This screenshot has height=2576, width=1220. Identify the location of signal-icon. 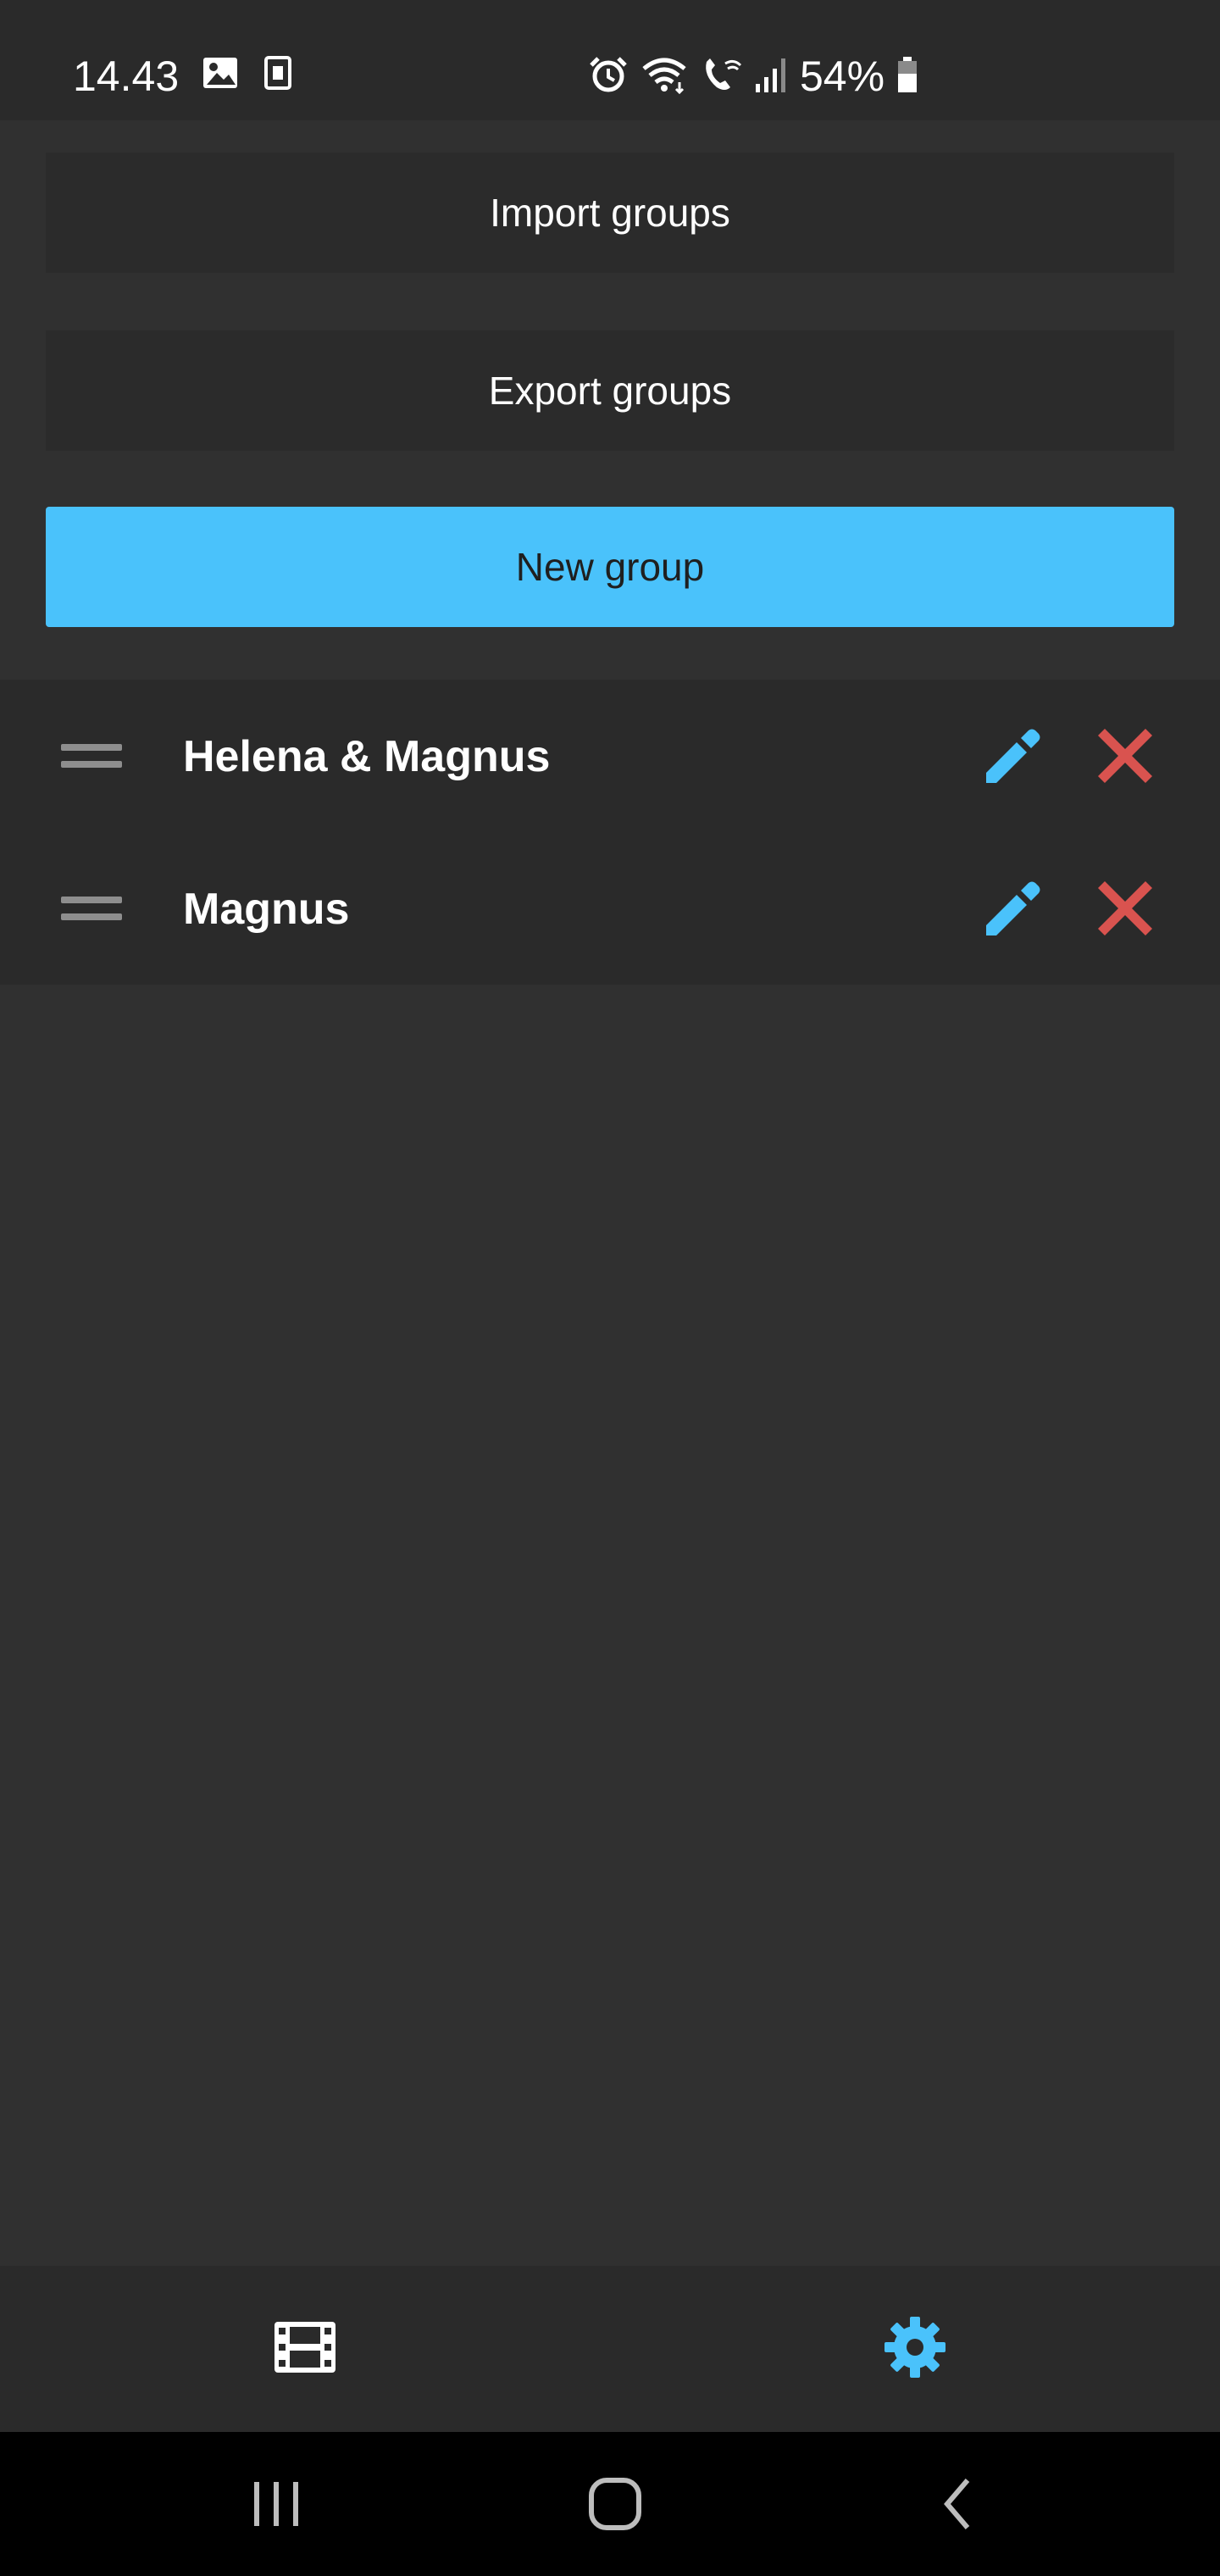
(771, 76).